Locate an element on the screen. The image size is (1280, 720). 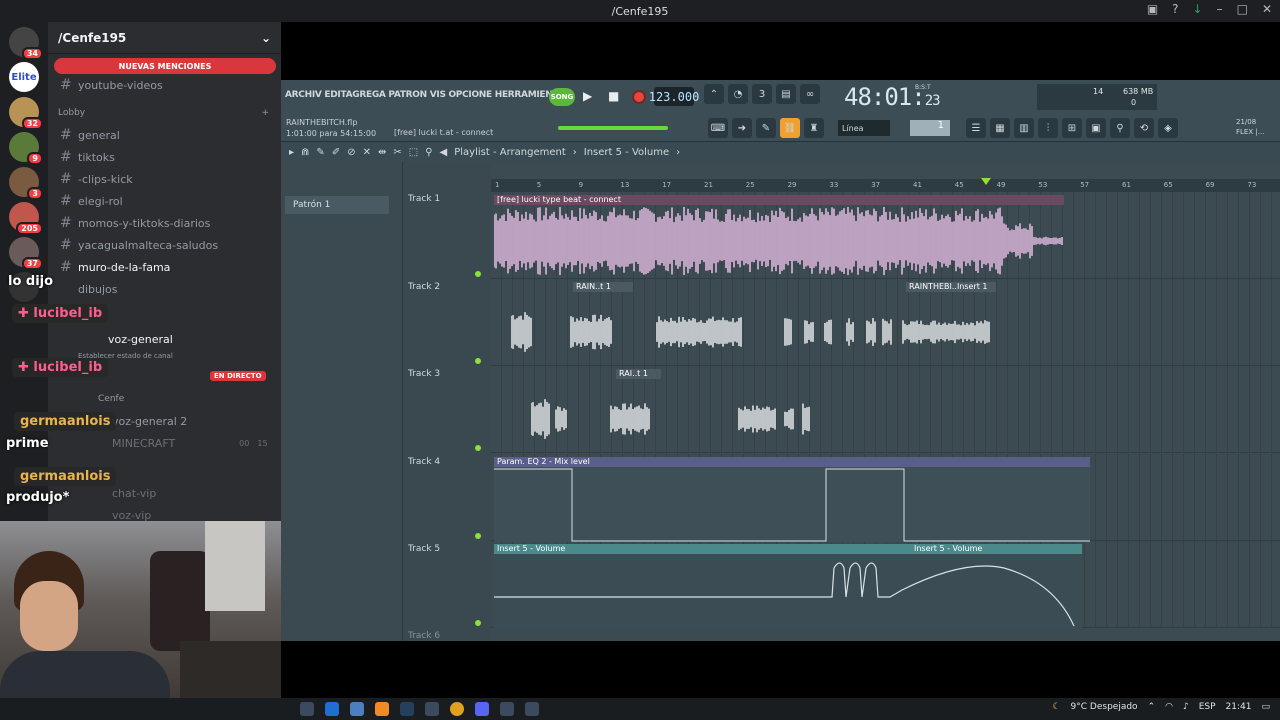
audio-clip-header: RAIN..t 1 is located at coordinates (603, 287).